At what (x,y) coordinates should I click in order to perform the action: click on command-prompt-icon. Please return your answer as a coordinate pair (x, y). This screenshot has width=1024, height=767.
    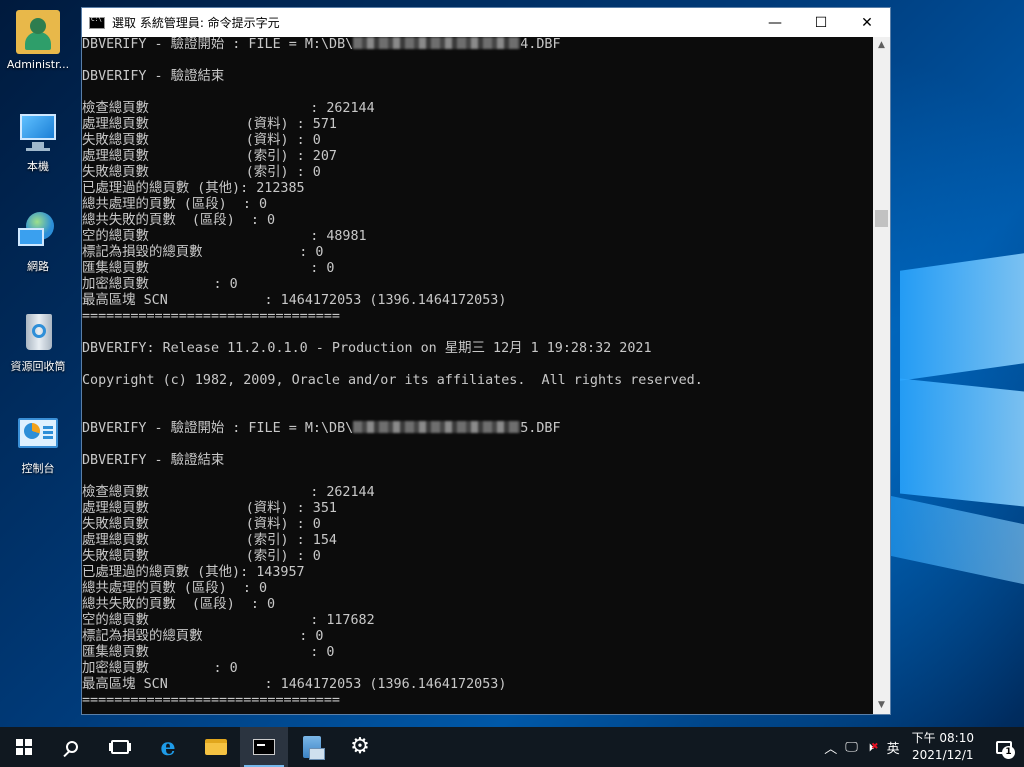
    Looking at the image, I should click on (264, 747).